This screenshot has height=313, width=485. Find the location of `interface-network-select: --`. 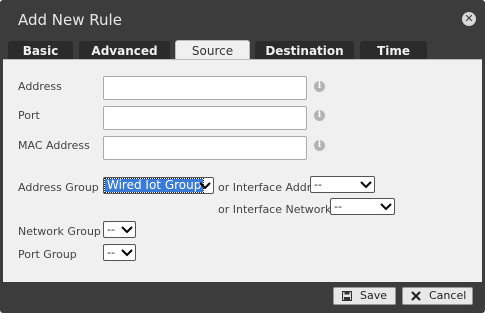

interface-network-select: -- is located at coordinates (362, 206).